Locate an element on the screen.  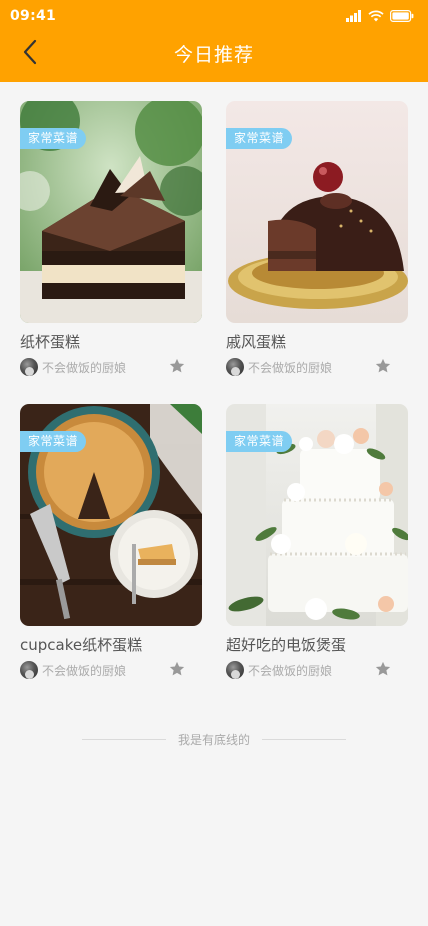
end-of-list-divider: 我是有底线的 is located at coordinates (214, 740).